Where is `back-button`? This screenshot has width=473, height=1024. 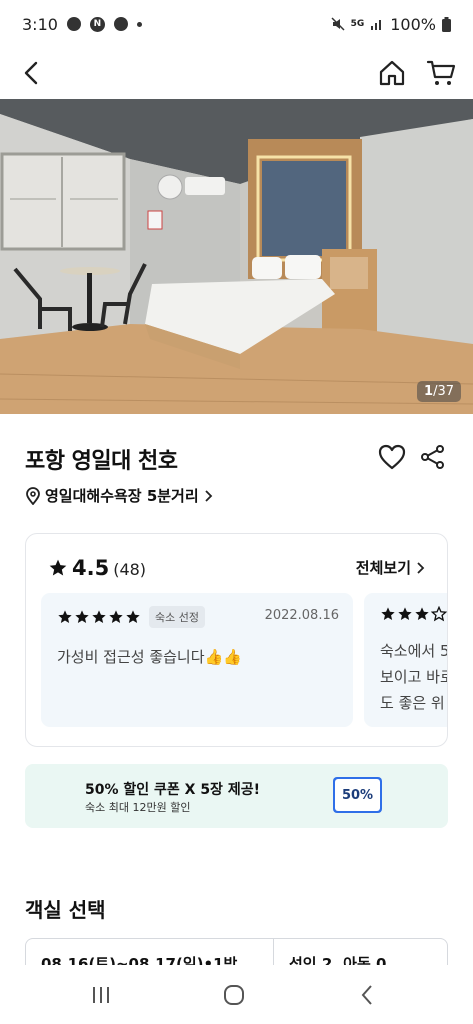 back-button is located at coordinates (32, 73).